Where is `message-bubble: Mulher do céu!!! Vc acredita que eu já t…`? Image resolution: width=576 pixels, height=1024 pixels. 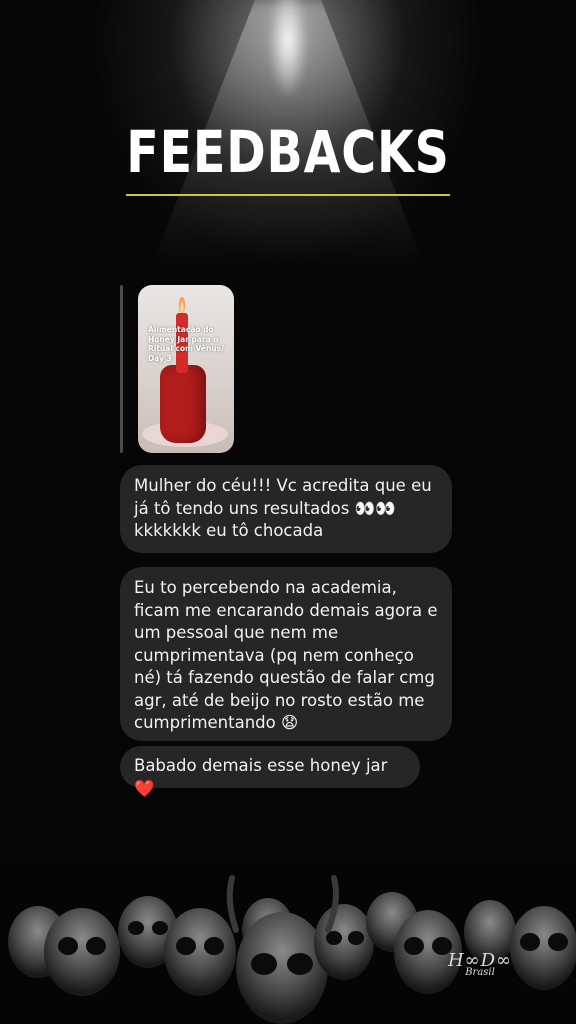 message-bubble: Mulher do céu!!! Vc acredita que eu já t… is located at coordinates (286, 509).